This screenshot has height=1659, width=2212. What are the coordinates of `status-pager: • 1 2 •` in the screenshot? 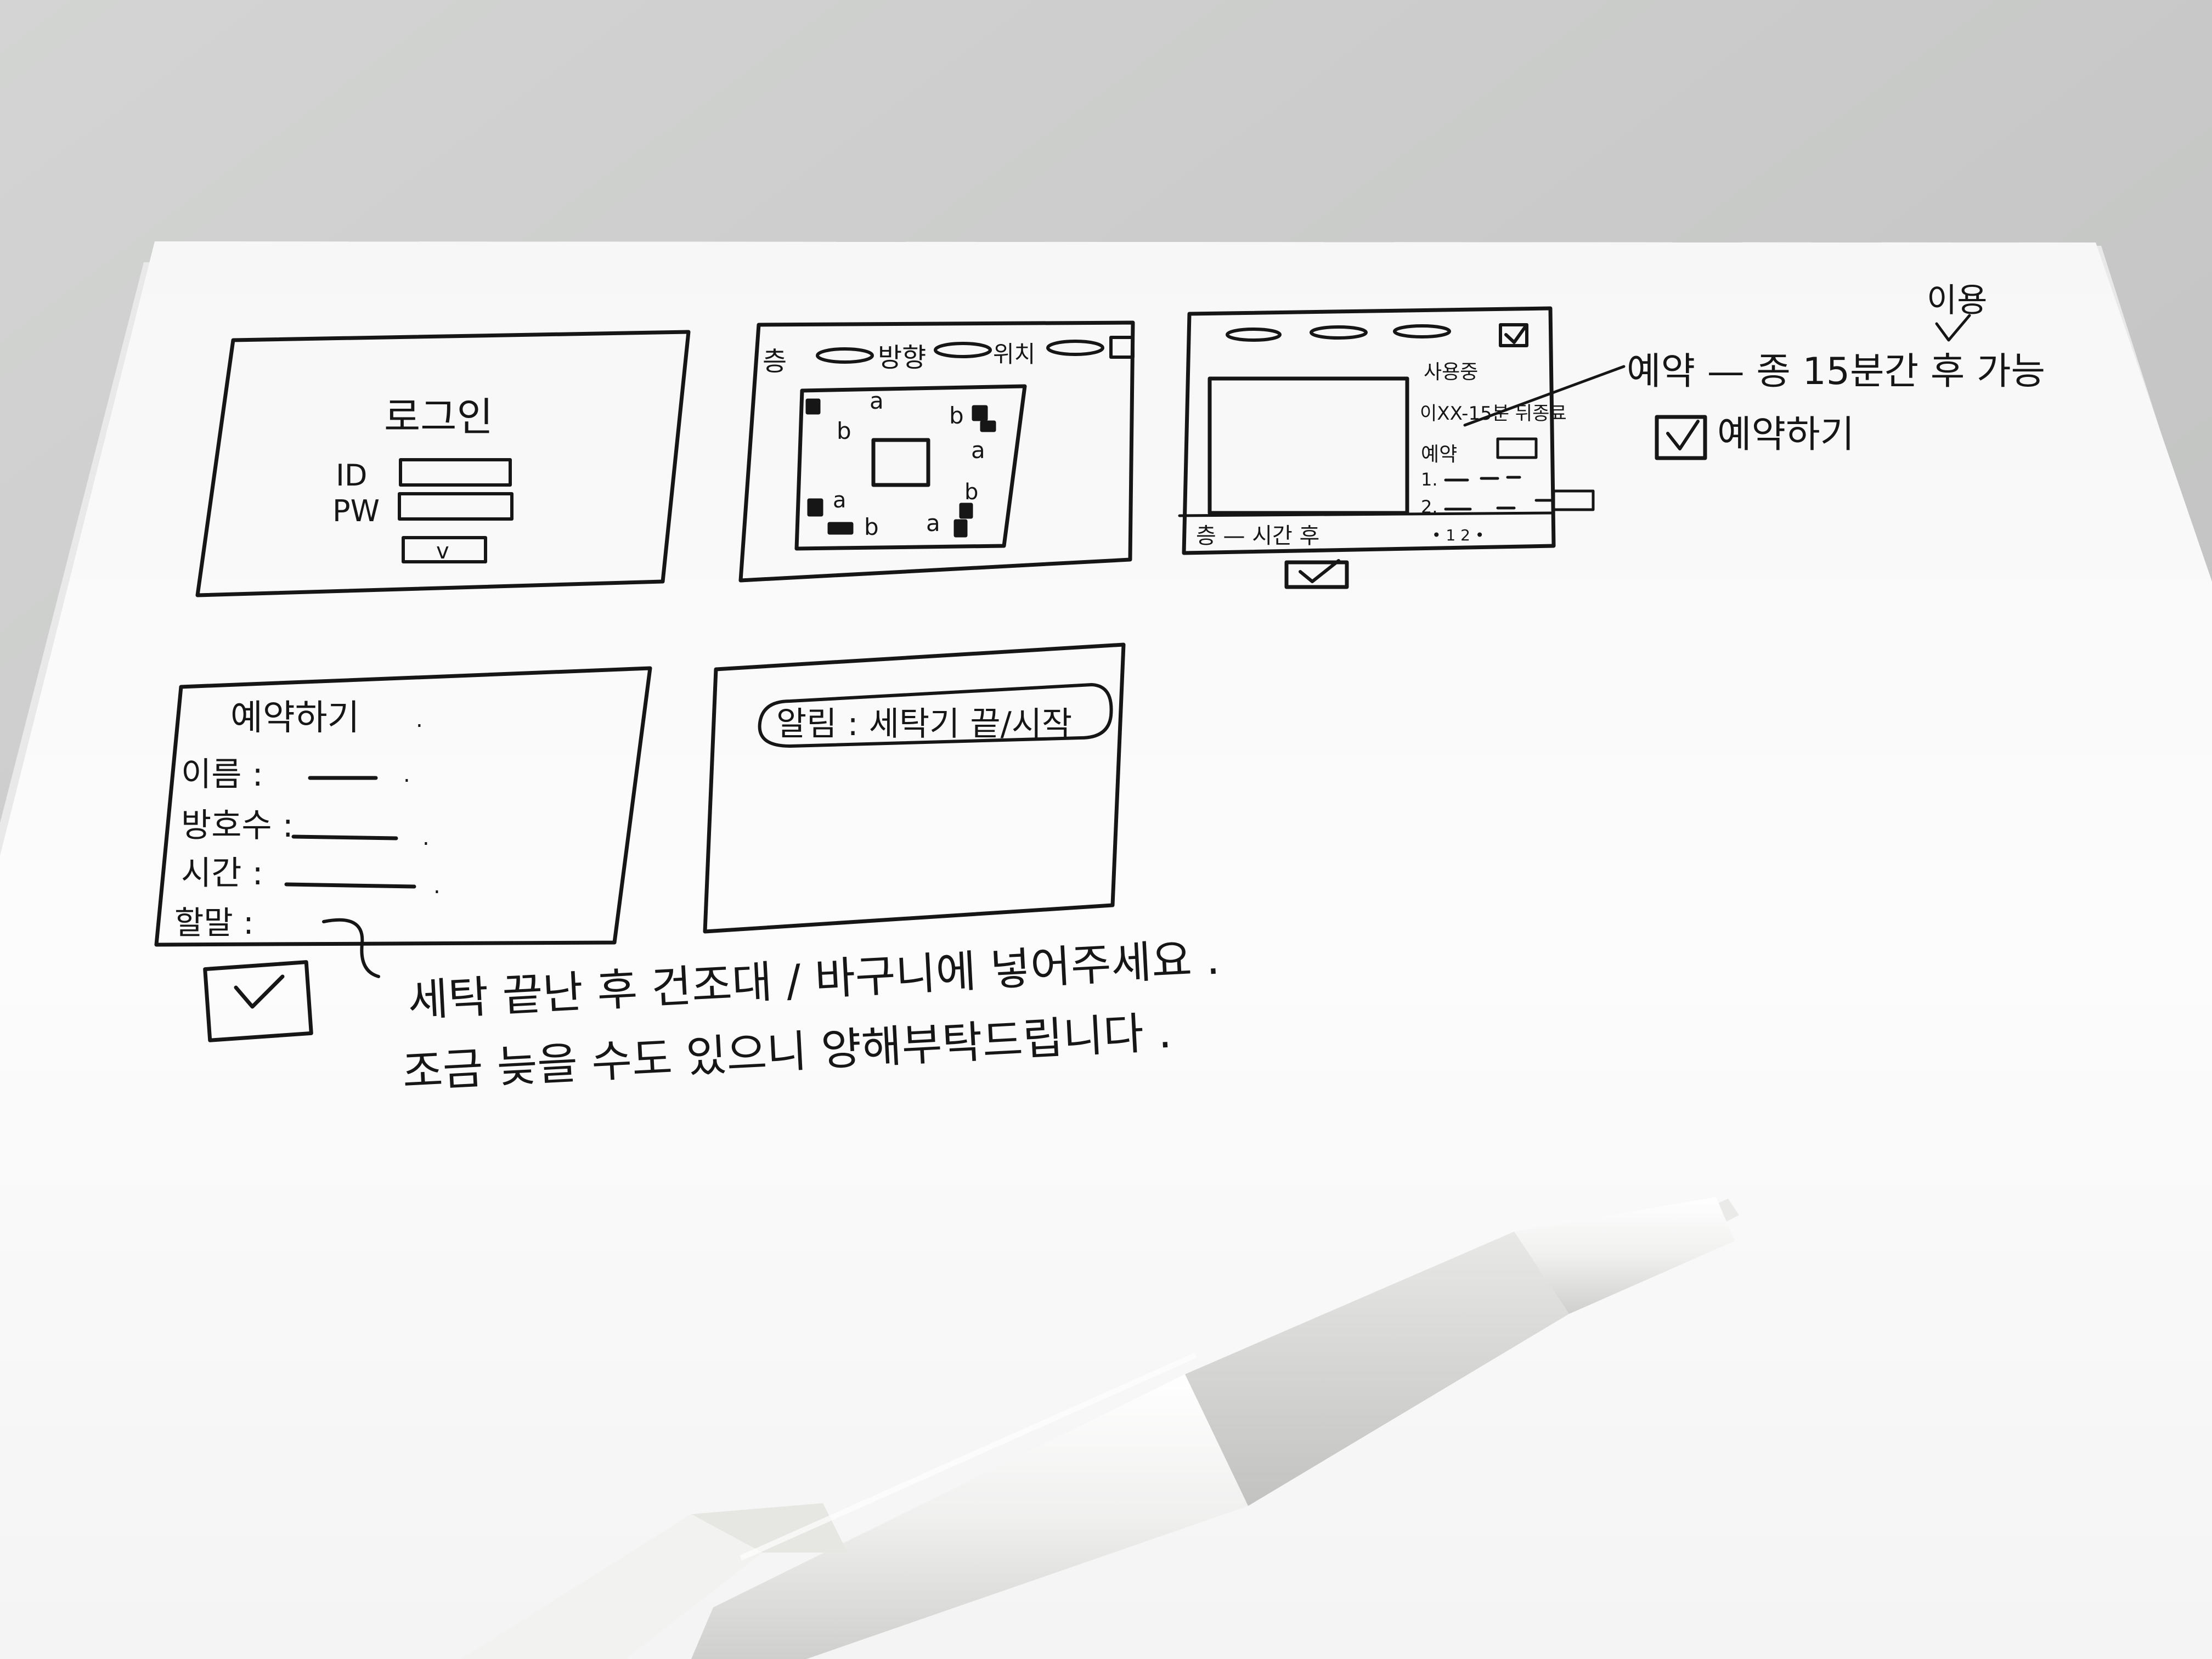 It's located at (1458, 535).